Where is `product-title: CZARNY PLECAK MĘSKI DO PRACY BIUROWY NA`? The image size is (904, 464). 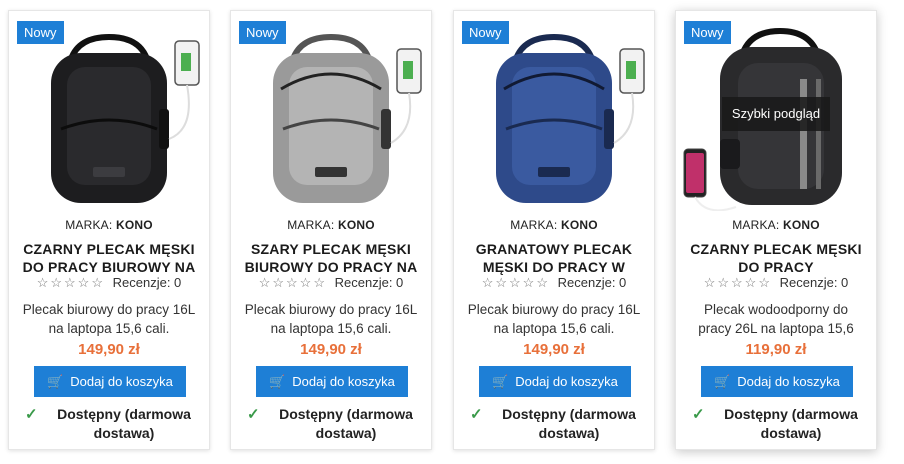 product-title: CZARNY PLECAK MĘSKI DO PRACY BIUROWY NA is located at coordinates (109, 259).